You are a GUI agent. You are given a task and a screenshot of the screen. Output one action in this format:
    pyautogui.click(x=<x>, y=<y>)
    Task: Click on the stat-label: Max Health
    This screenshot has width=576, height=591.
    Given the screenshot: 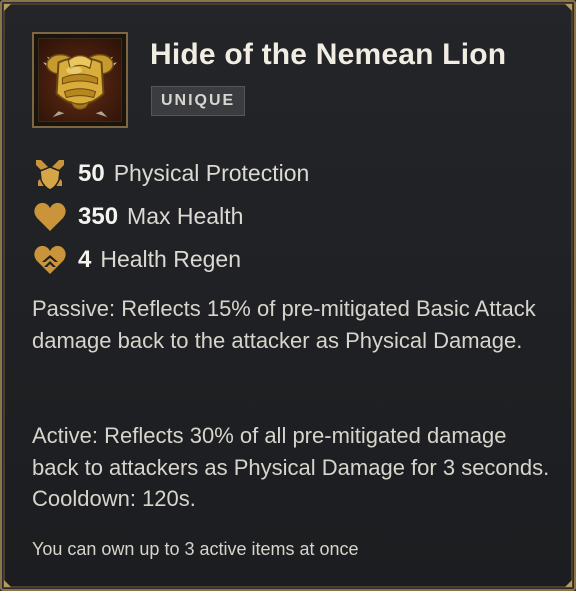 What is the action you would take?
    pyautogui.click(x=185, y=216)
    